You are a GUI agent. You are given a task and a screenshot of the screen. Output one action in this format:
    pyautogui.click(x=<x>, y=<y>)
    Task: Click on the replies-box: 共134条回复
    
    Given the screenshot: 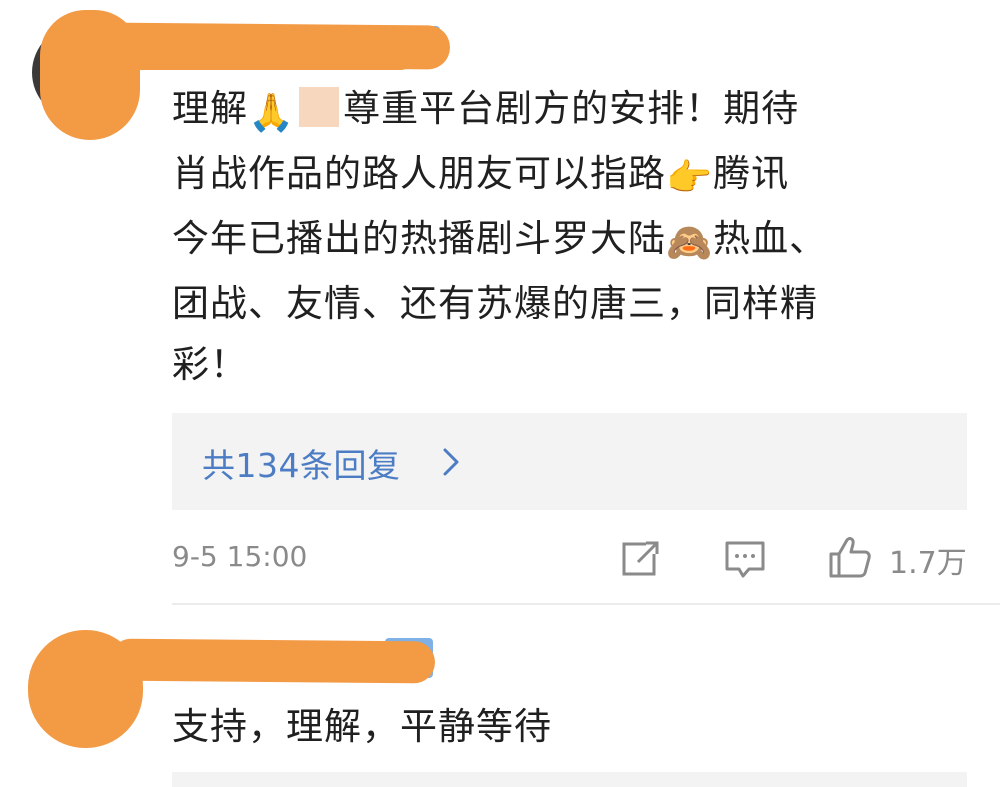 What is the action you would take?
    pyautogui.click(x=569, y=461)
    